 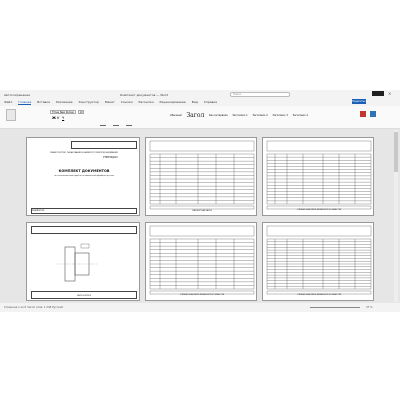 What do you see at coordinates (77, 262) in the screenshot?
I see `part-sketch` at bounding box center [77, 262].